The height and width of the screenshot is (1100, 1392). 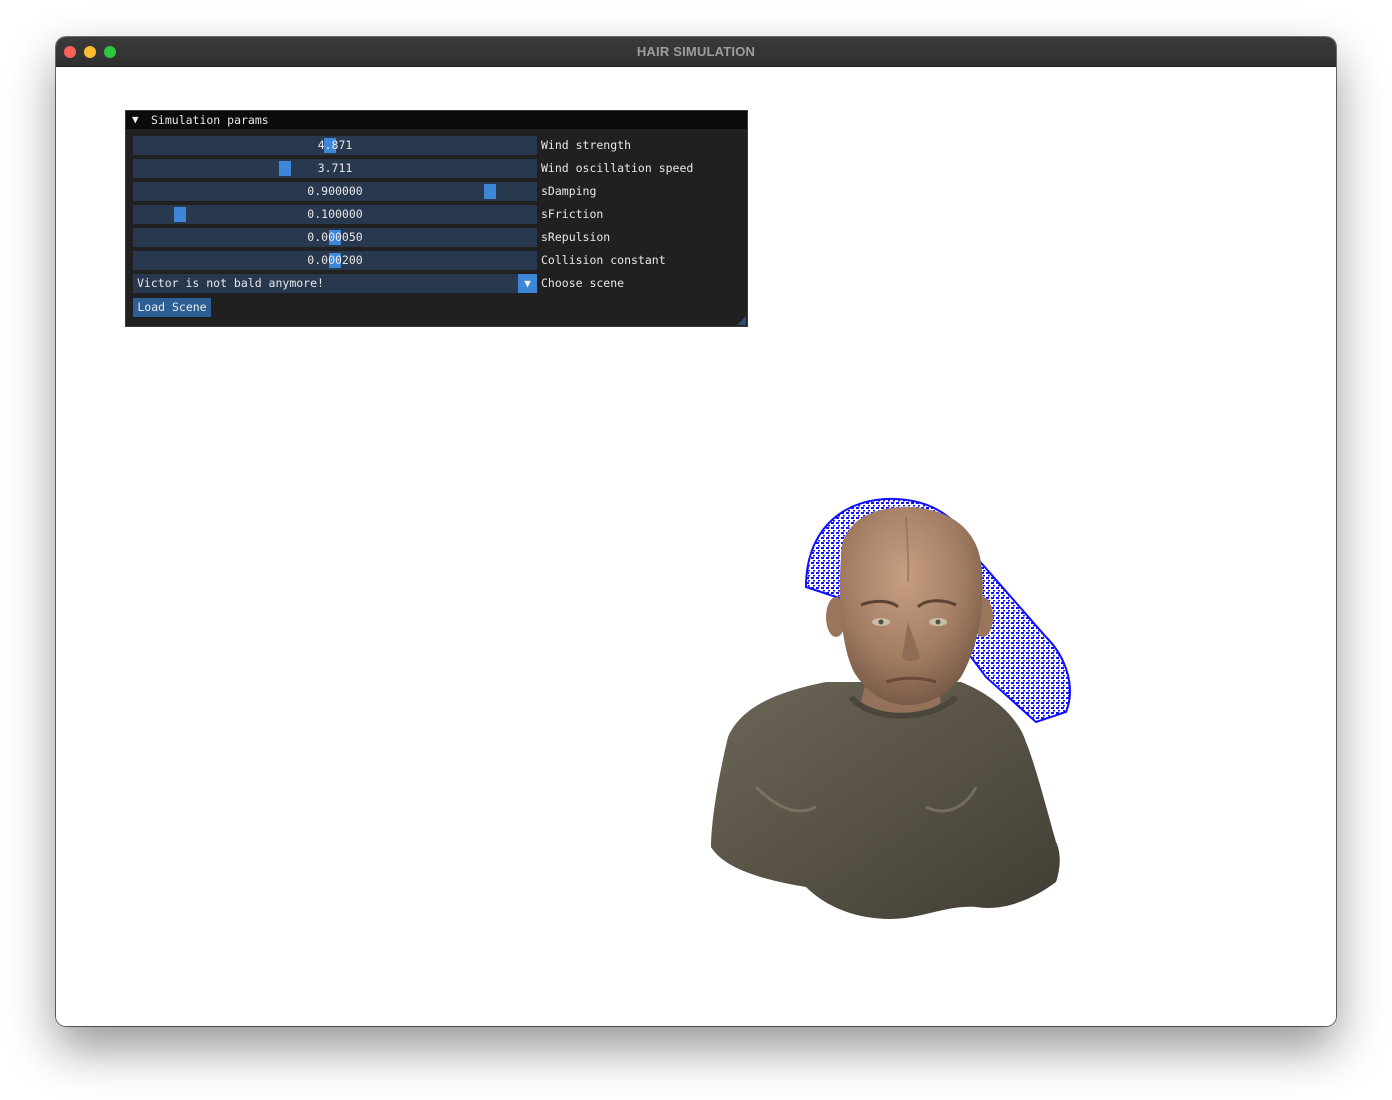 What do you see at coordinates (230, 283) in the screenshot?
I see `scene-select-value: Victor is not bald anymore!` at bounding box center [230, 283].